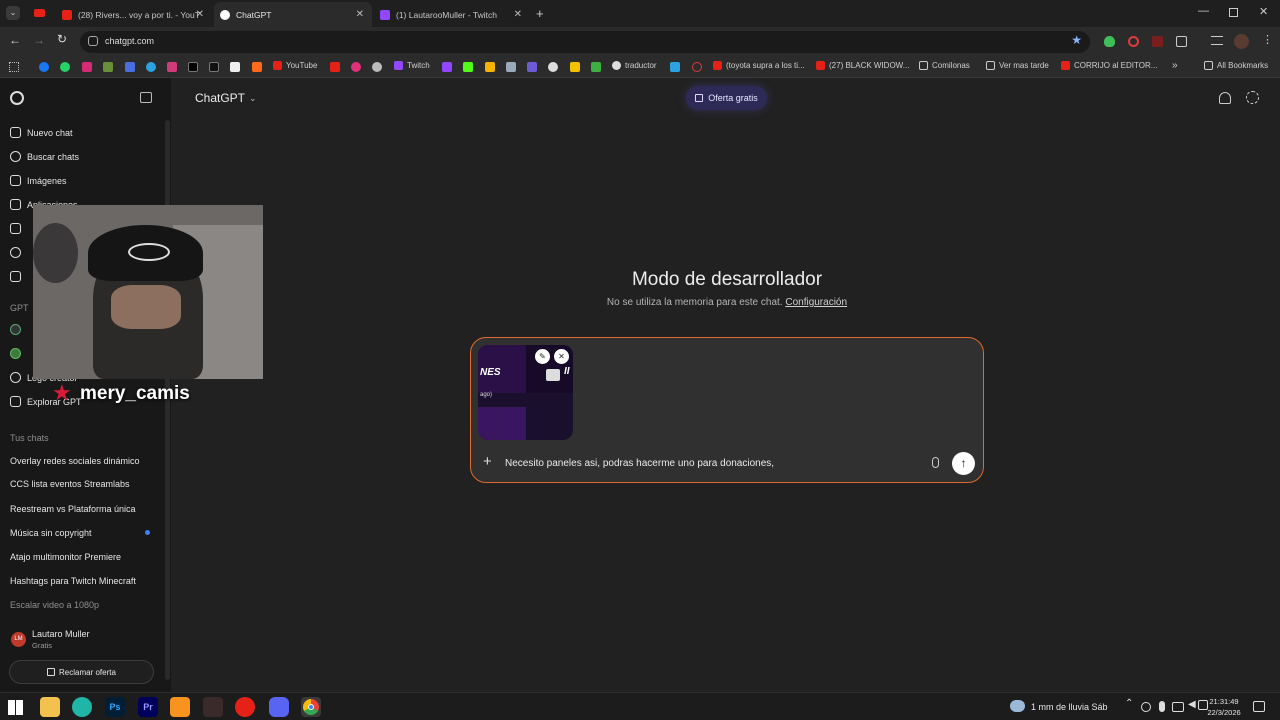 This screenshot has height=720, width=1280. Describe the element at coordinates (50, 707) in the screenshot. I see `file-explorer-icon` at that location.